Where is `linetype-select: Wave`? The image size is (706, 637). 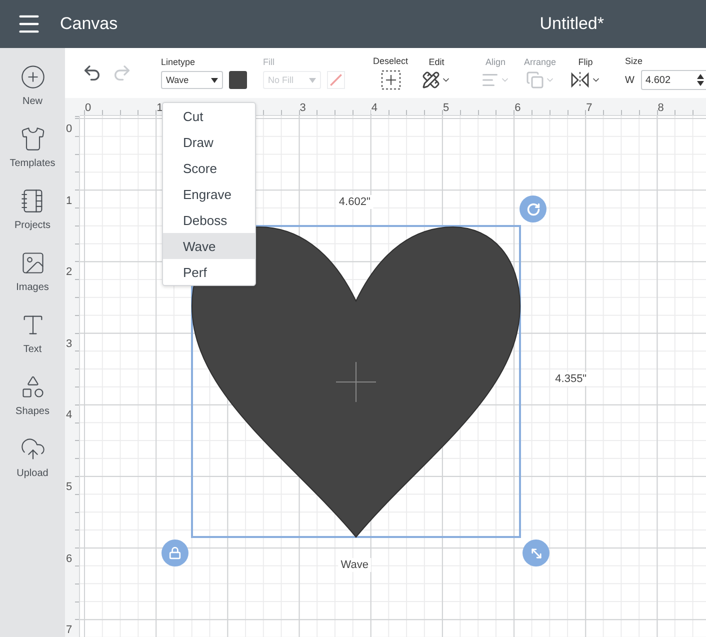
linetype-select: Wave is located at coordinates (192, 80).